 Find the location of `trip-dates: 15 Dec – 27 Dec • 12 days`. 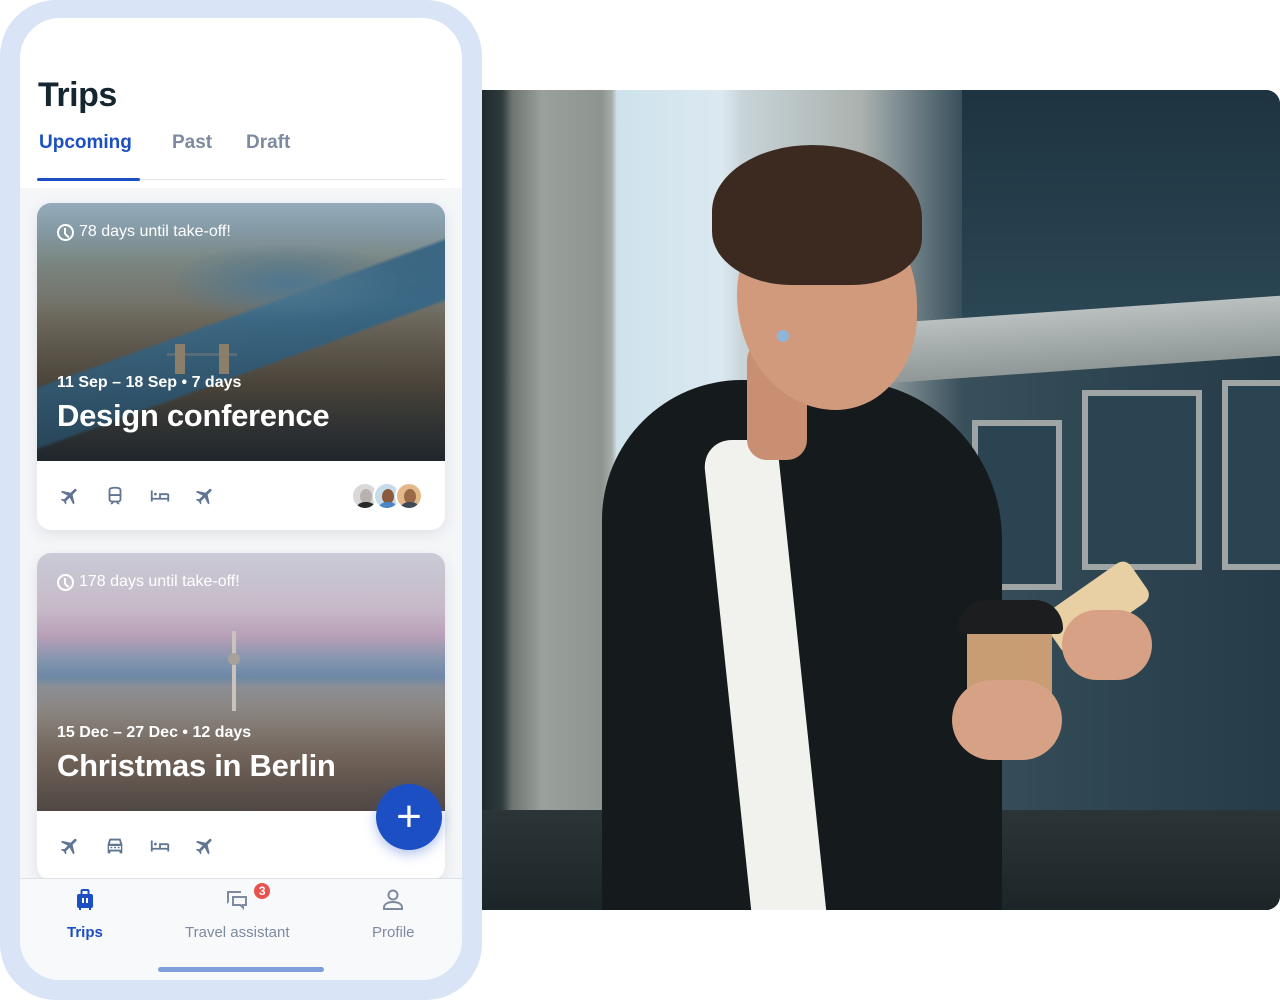

trip-dates: 15 Dec – 27 Dec • 12 days is located at coordinates (154, 732).